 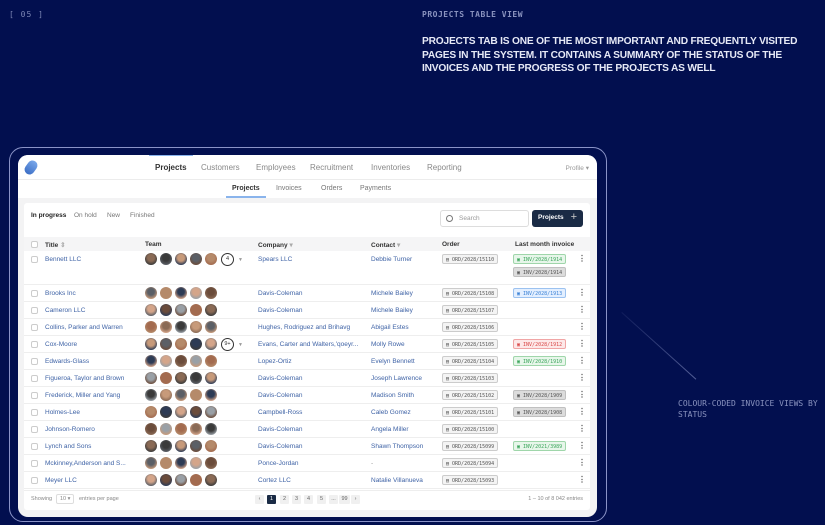 What do you see at coordinates (470, 412) in the screenshot?
I see `order-badge: ▤ ORD/2028/15101` at bounding box center [470, 412].